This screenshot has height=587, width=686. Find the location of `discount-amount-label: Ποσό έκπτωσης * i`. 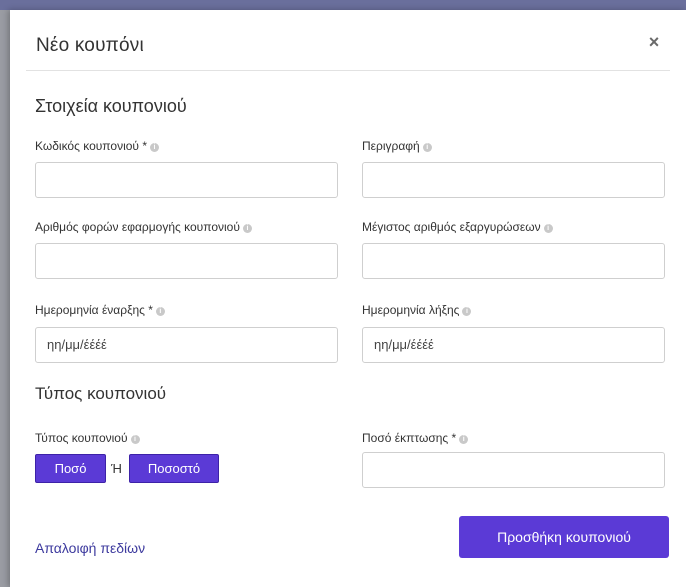

discount-amount-label: Ποσό έκπτωσης * i is located at coordinates (415, 438).